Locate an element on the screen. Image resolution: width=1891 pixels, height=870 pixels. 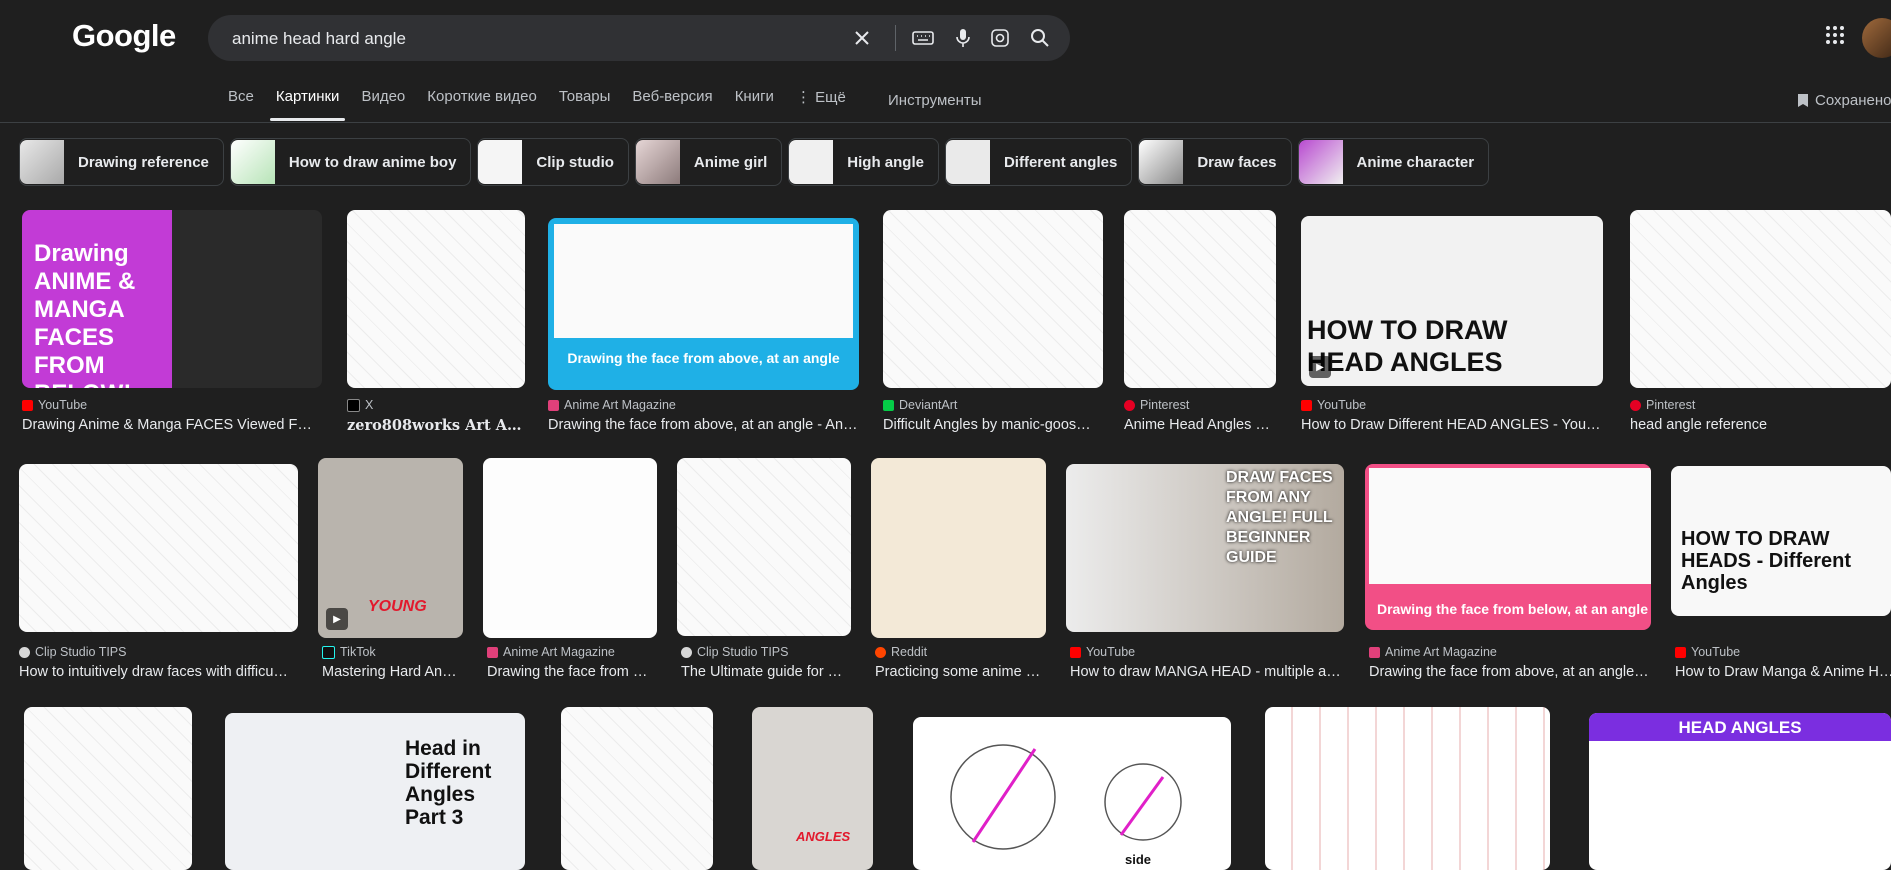
source-name: Pinterest is located at coordinates (1165, 405).